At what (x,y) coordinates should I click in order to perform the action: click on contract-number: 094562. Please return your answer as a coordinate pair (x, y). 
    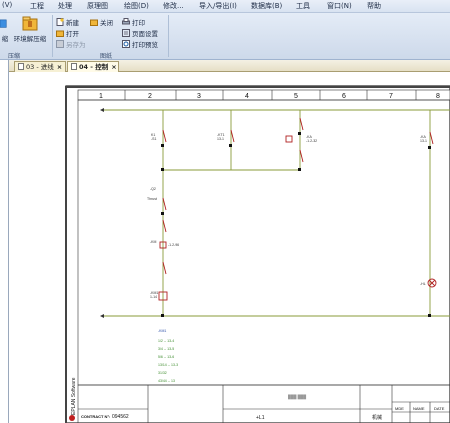
    Looking at the image, I should click on (120, 417).